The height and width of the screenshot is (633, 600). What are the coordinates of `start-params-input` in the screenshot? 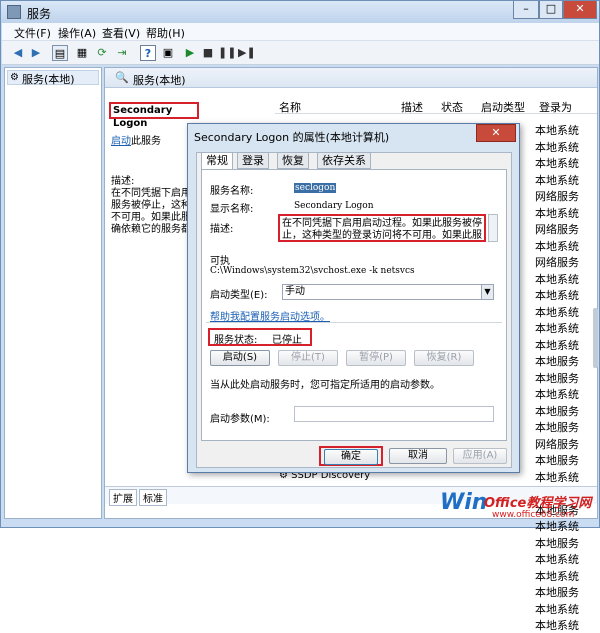 It's located at (394, 414).